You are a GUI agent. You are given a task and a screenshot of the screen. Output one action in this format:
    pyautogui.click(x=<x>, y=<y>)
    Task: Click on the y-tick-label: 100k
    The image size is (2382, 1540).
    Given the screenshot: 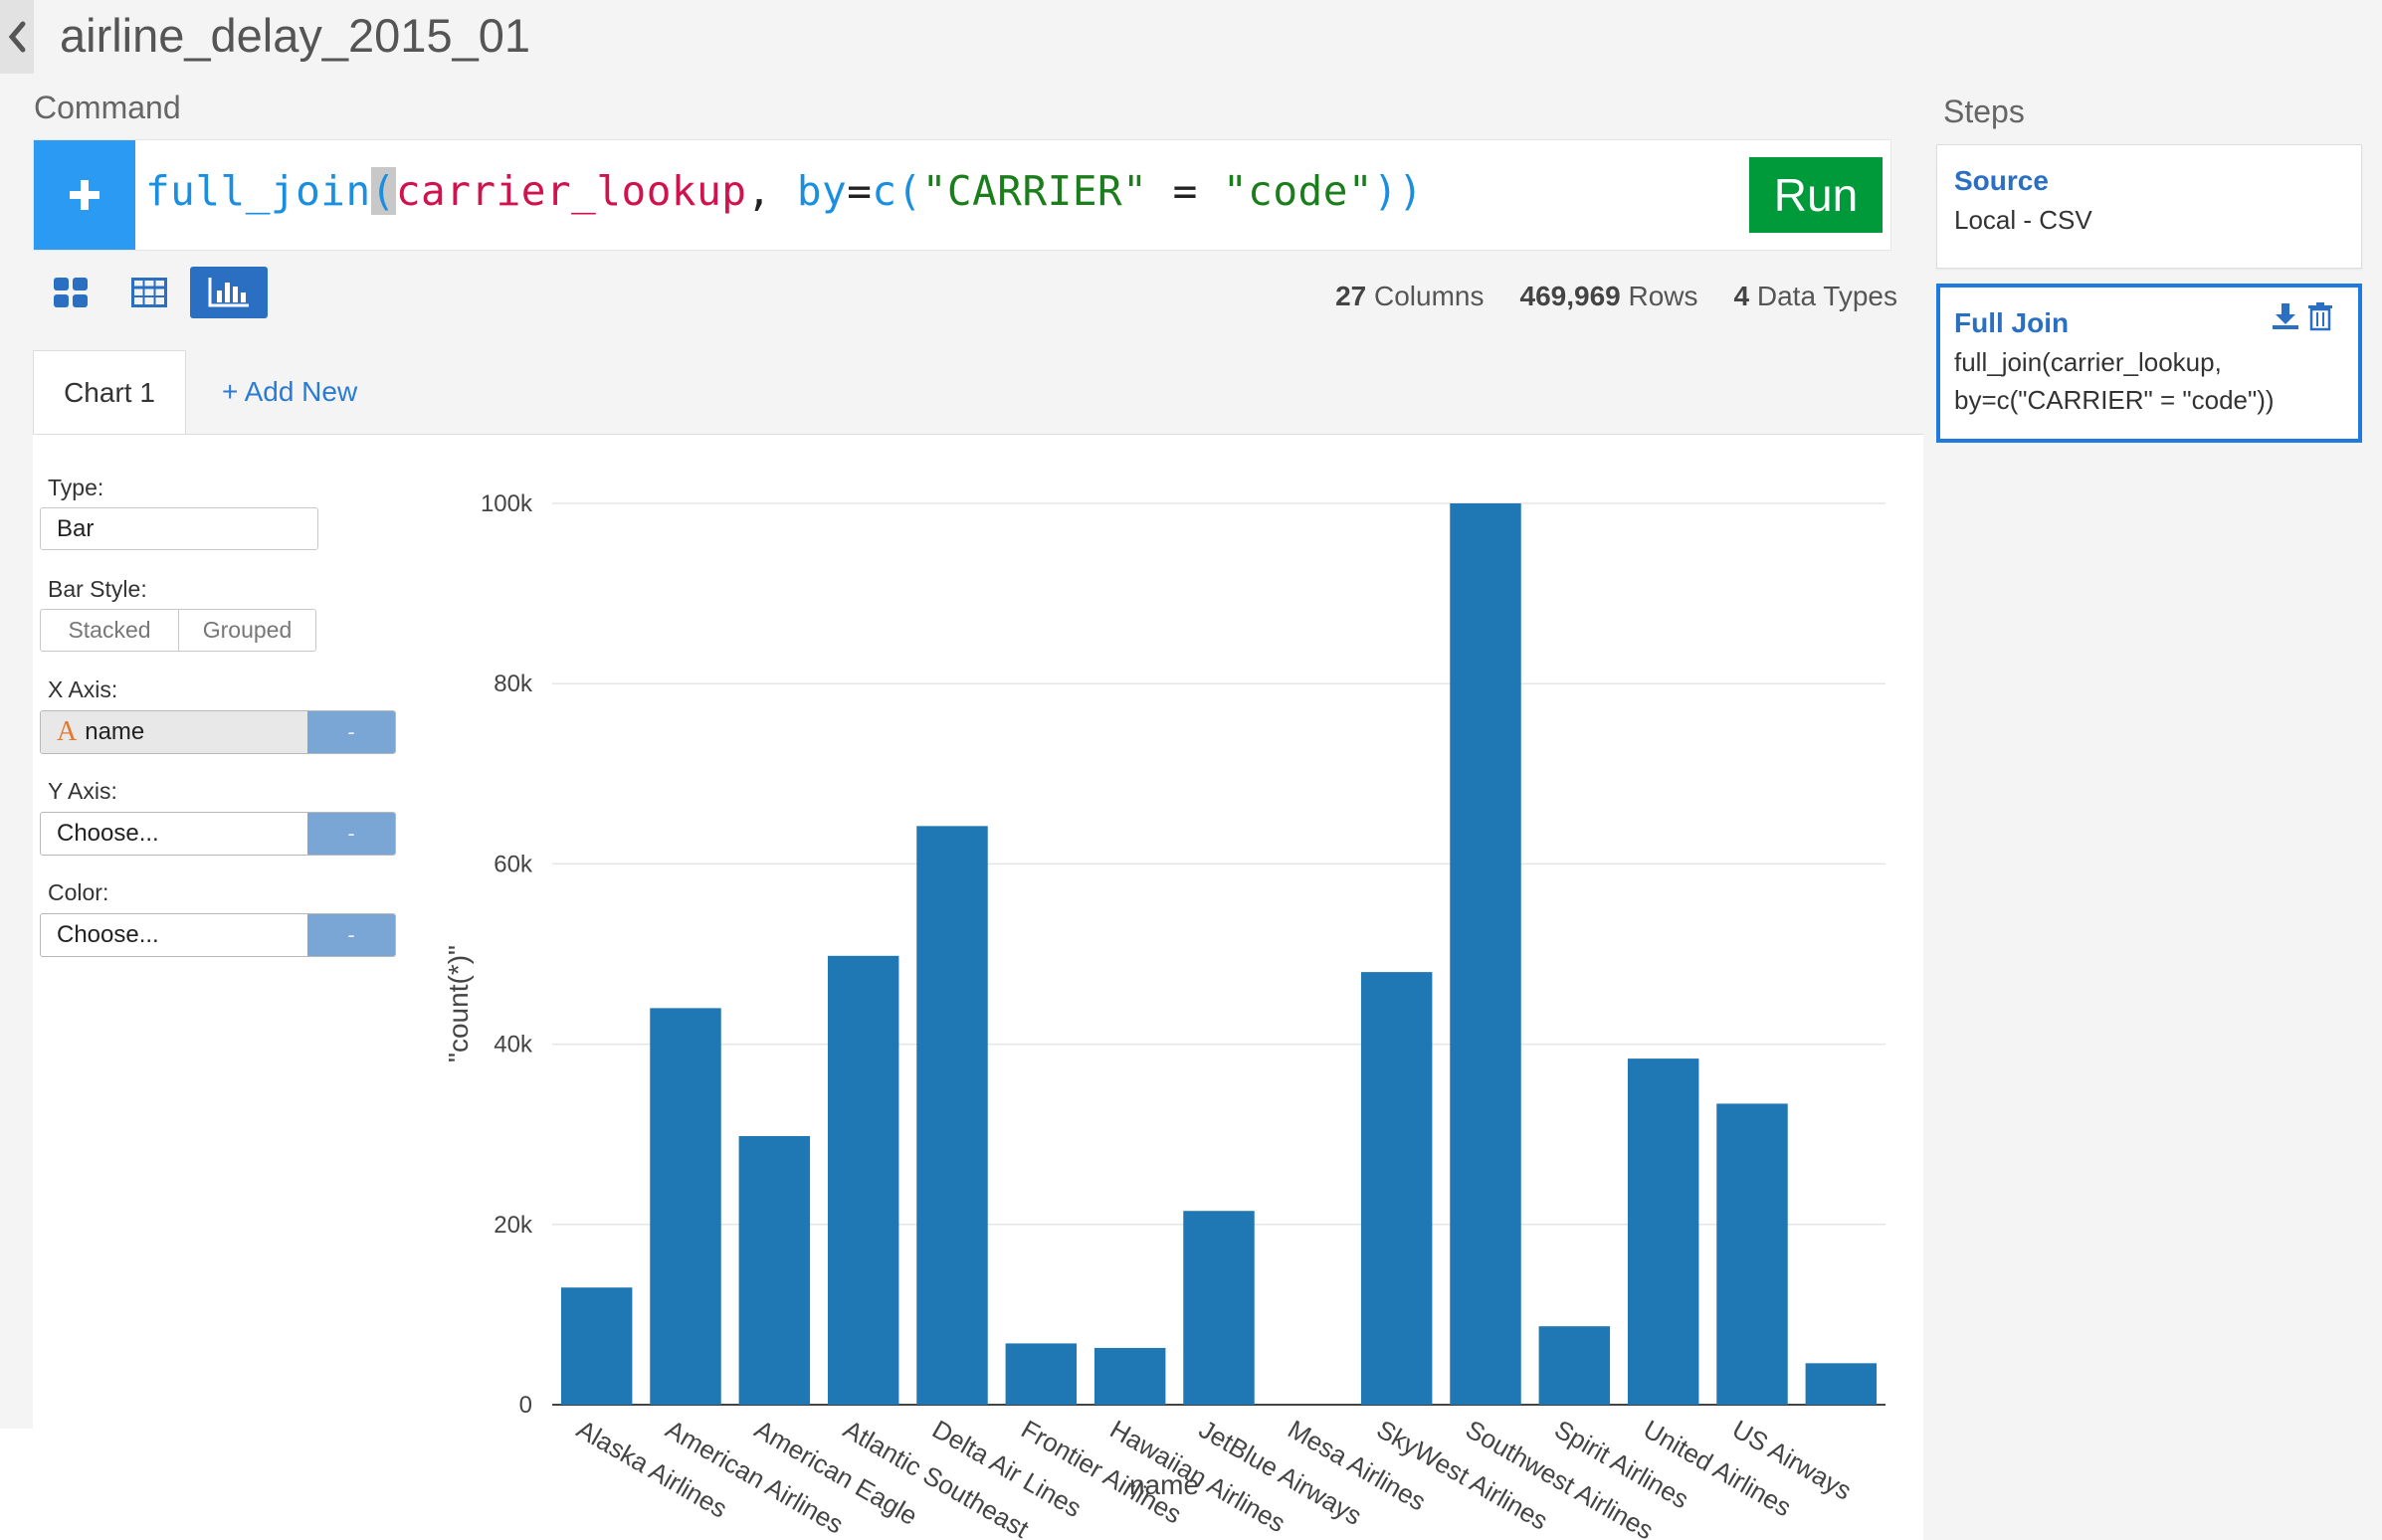 What is the action you would take?
    pyautogui.click(x=507, y=503)
    